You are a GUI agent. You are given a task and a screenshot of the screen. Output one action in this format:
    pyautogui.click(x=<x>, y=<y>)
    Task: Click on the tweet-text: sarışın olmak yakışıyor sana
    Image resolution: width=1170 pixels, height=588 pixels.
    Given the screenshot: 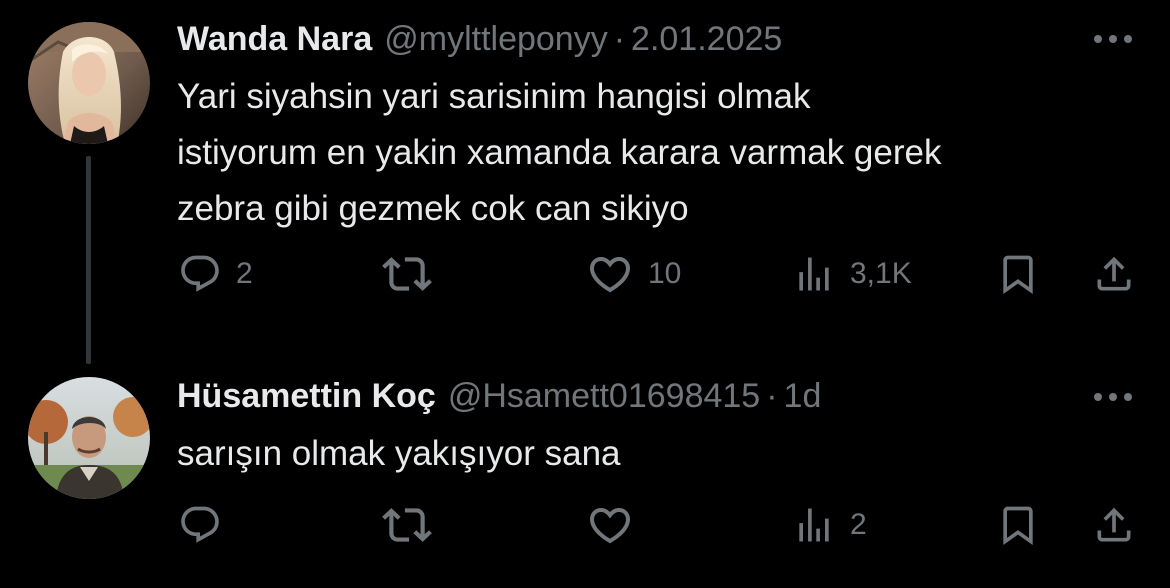 What is the action you would take?
    pyautogui.click(x=657, y=454)
    